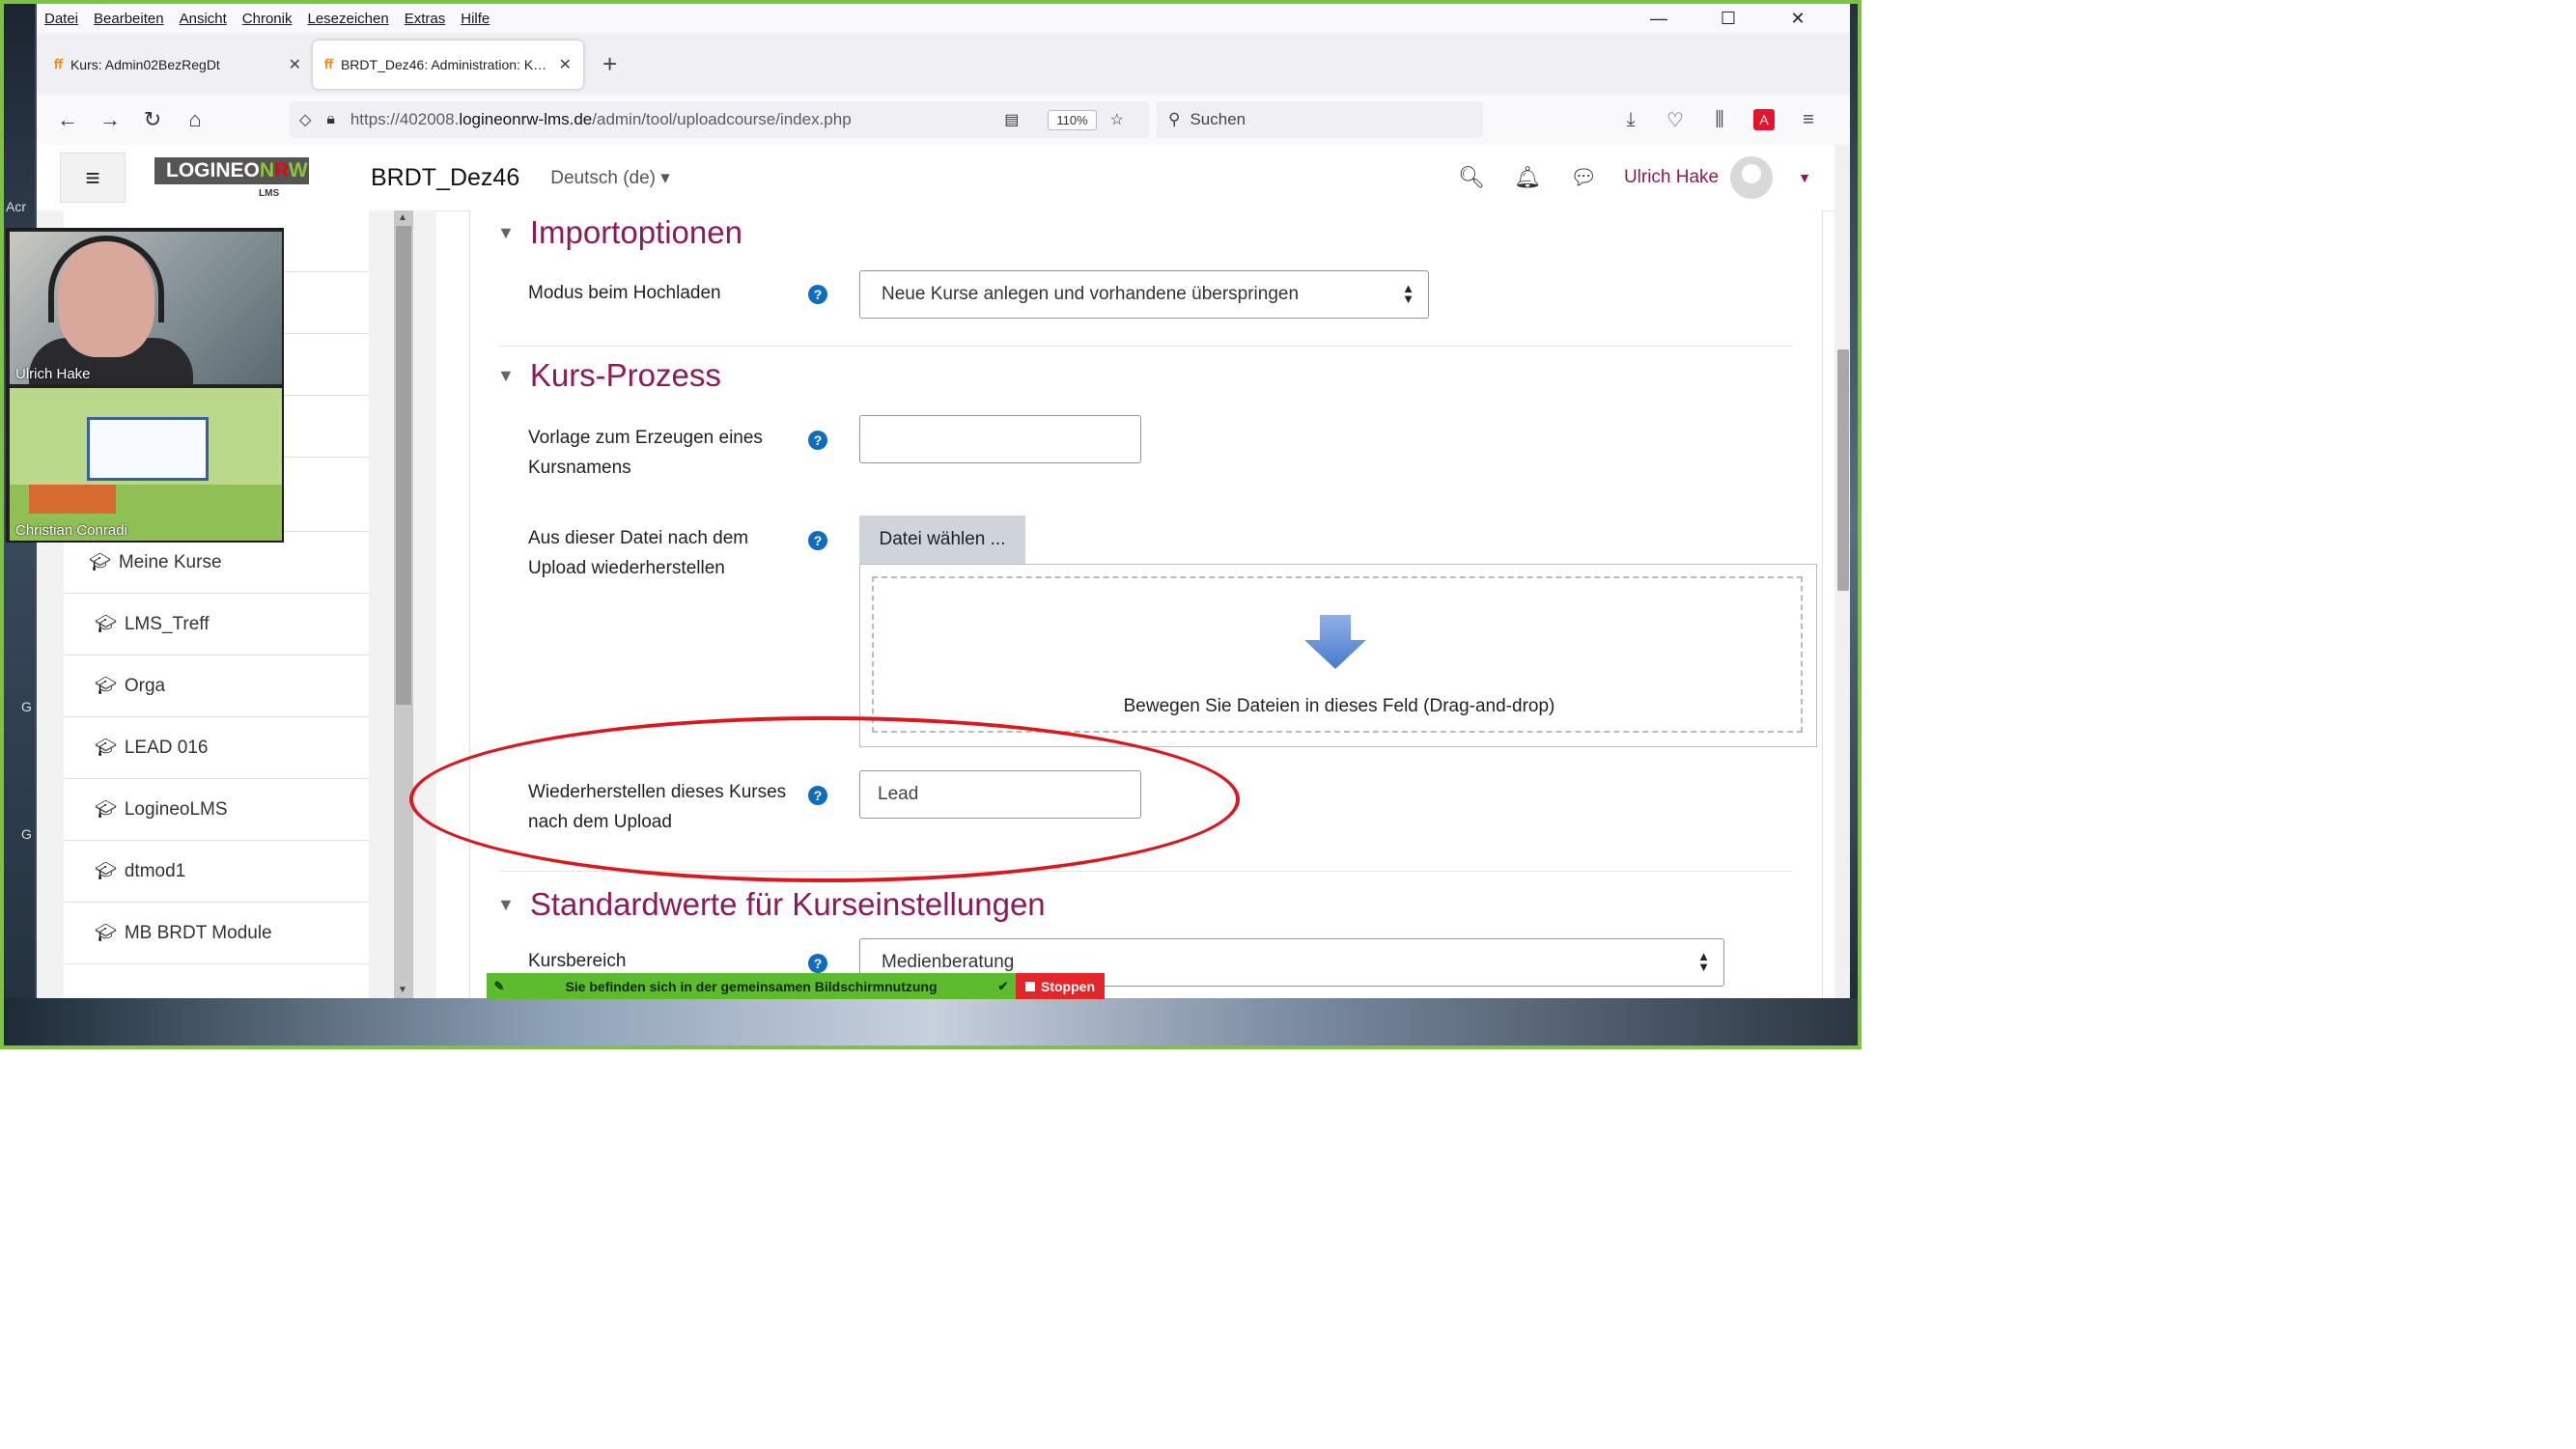 The height and width of the screenshot is (1449, 2576). I want to click on video-tile: Ulrich Hake, so click(146, 308).